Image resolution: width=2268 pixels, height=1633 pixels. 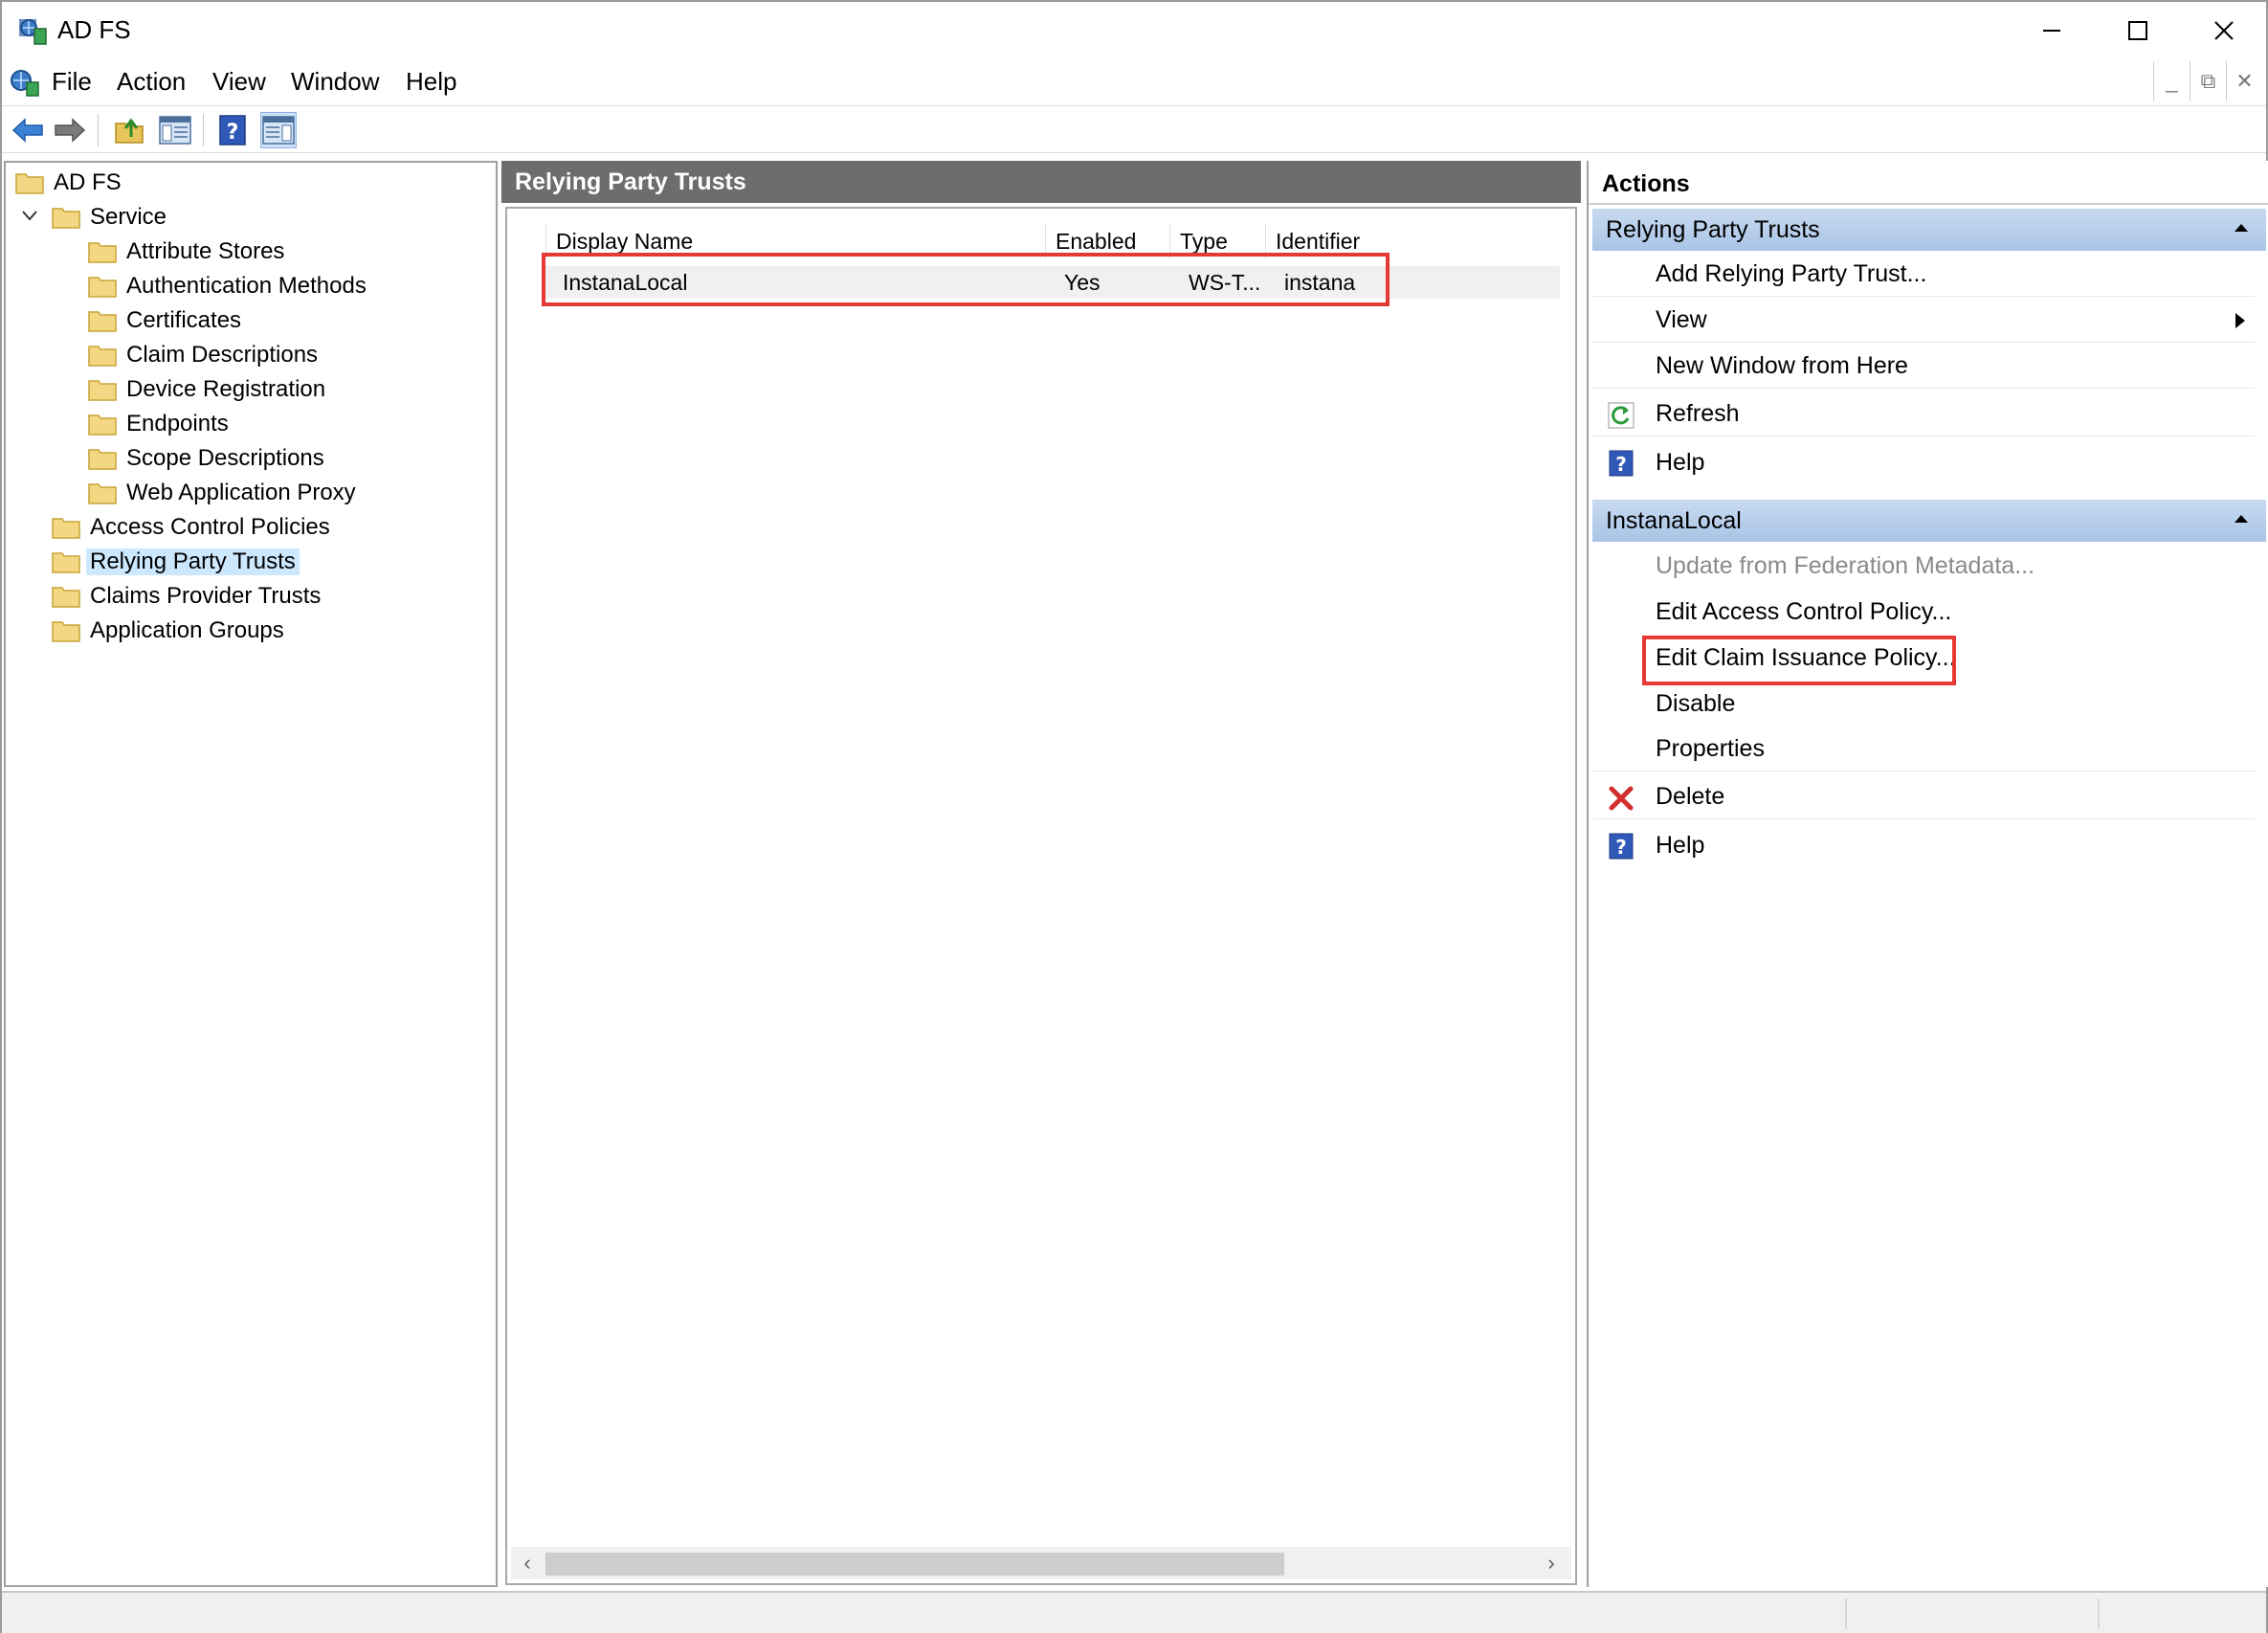 I want to click on tree-item-claims-provider-trusts: Claims Provider Trusts, so click(x=186, y=596).